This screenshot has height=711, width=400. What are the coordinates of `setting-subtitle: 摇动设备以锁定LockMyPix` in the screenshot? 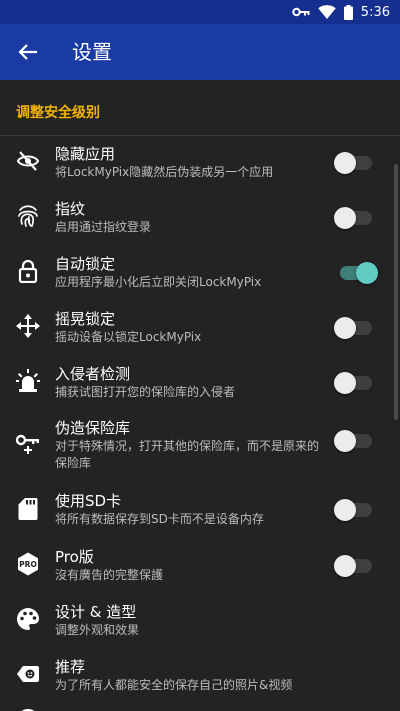 It's located at (128, 337).